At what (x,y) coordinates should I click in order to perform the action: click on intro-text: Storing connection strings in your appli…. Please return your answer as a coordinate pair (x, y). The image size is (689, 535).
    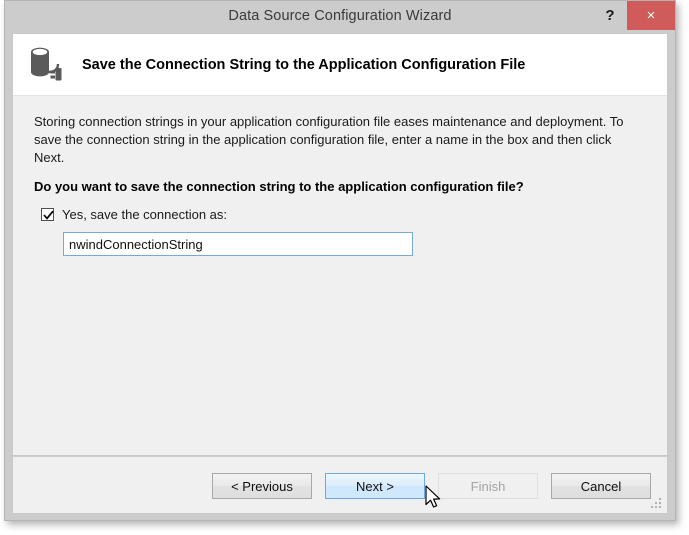
    Looking at the image, I should click on (329, 139).